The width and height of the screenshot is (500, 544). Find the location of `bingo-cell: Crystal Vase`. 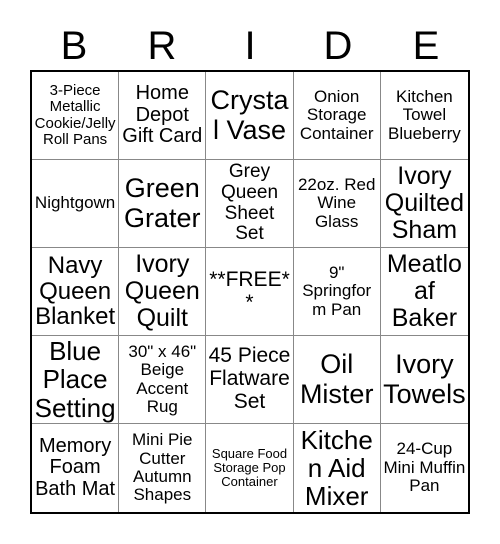

bingo-cell: Crystal Vase is located at coordinates (250, 116).